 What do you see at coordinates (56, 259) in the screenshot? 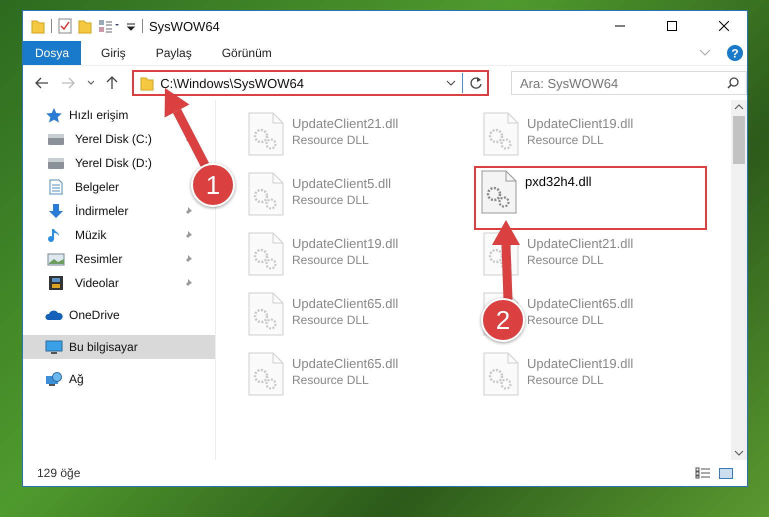
I see `pictures-icon` at bounding box center [56, 259].